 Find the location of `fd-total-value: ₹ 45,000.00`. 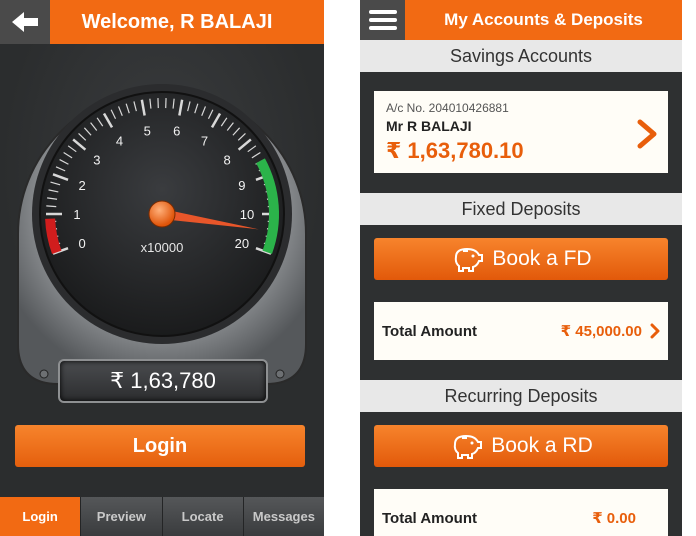

fd-total-value: ₹ 45,000.00 is located at coordinates (601, 331).